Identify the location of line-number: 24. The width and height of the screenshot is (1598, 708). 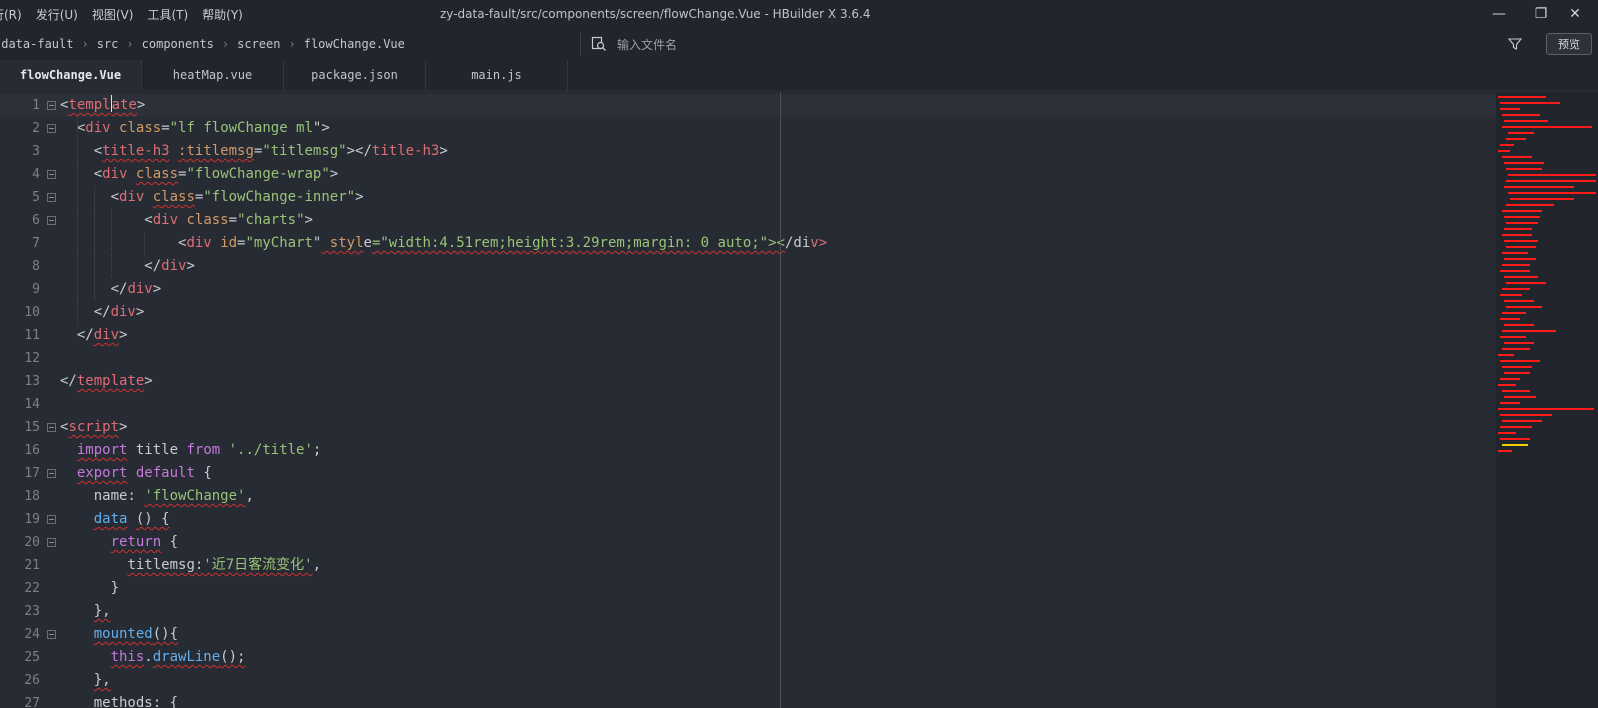
(32, 634).